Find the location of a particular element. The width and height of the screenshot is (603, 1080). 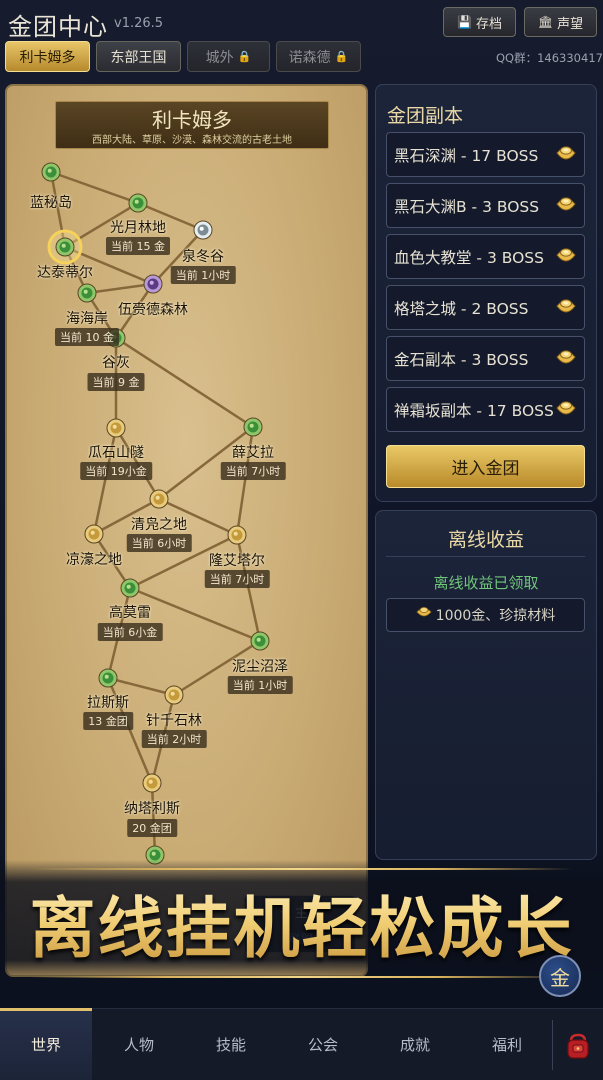

save-button-label: 存档 is located at coordinates (488, 24).